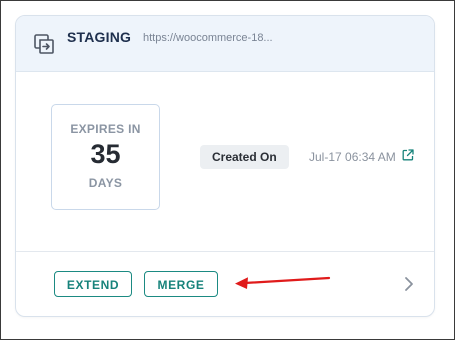  What do you see at coordinates (352, 157) in the screenshot?
I see `created-date: Jul-17 06:34 AM` at bounding box center [352, 157].